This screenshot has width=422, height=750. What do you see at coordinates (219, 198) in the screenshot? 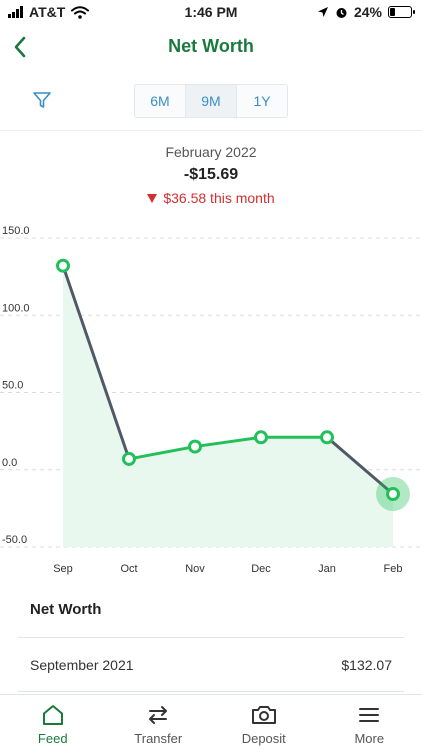
I see `monthly-change-text: $36.58 this month` at bounding box center [219, 198].